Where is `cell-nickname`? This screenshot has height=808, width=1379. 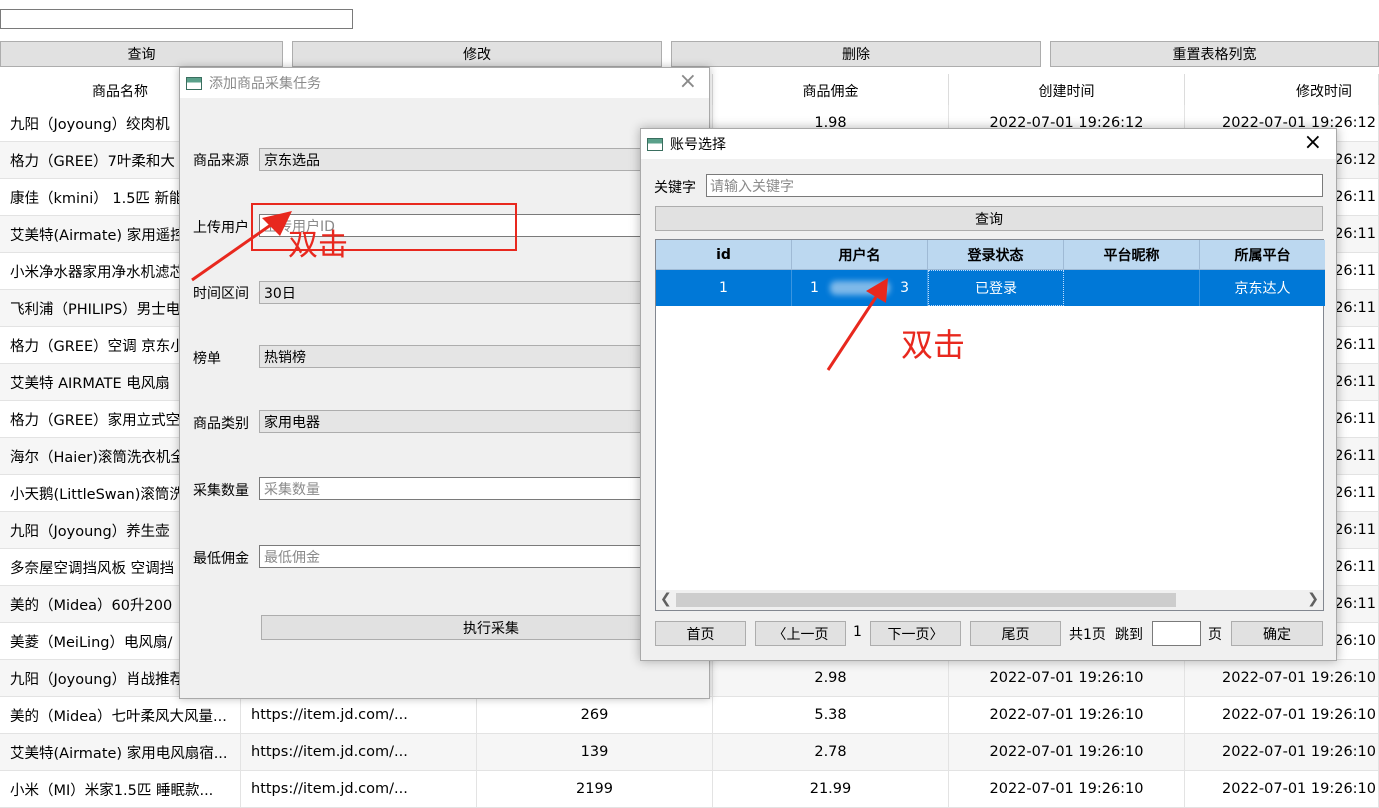
cell-nickname is located at coordinates (1132, 288).